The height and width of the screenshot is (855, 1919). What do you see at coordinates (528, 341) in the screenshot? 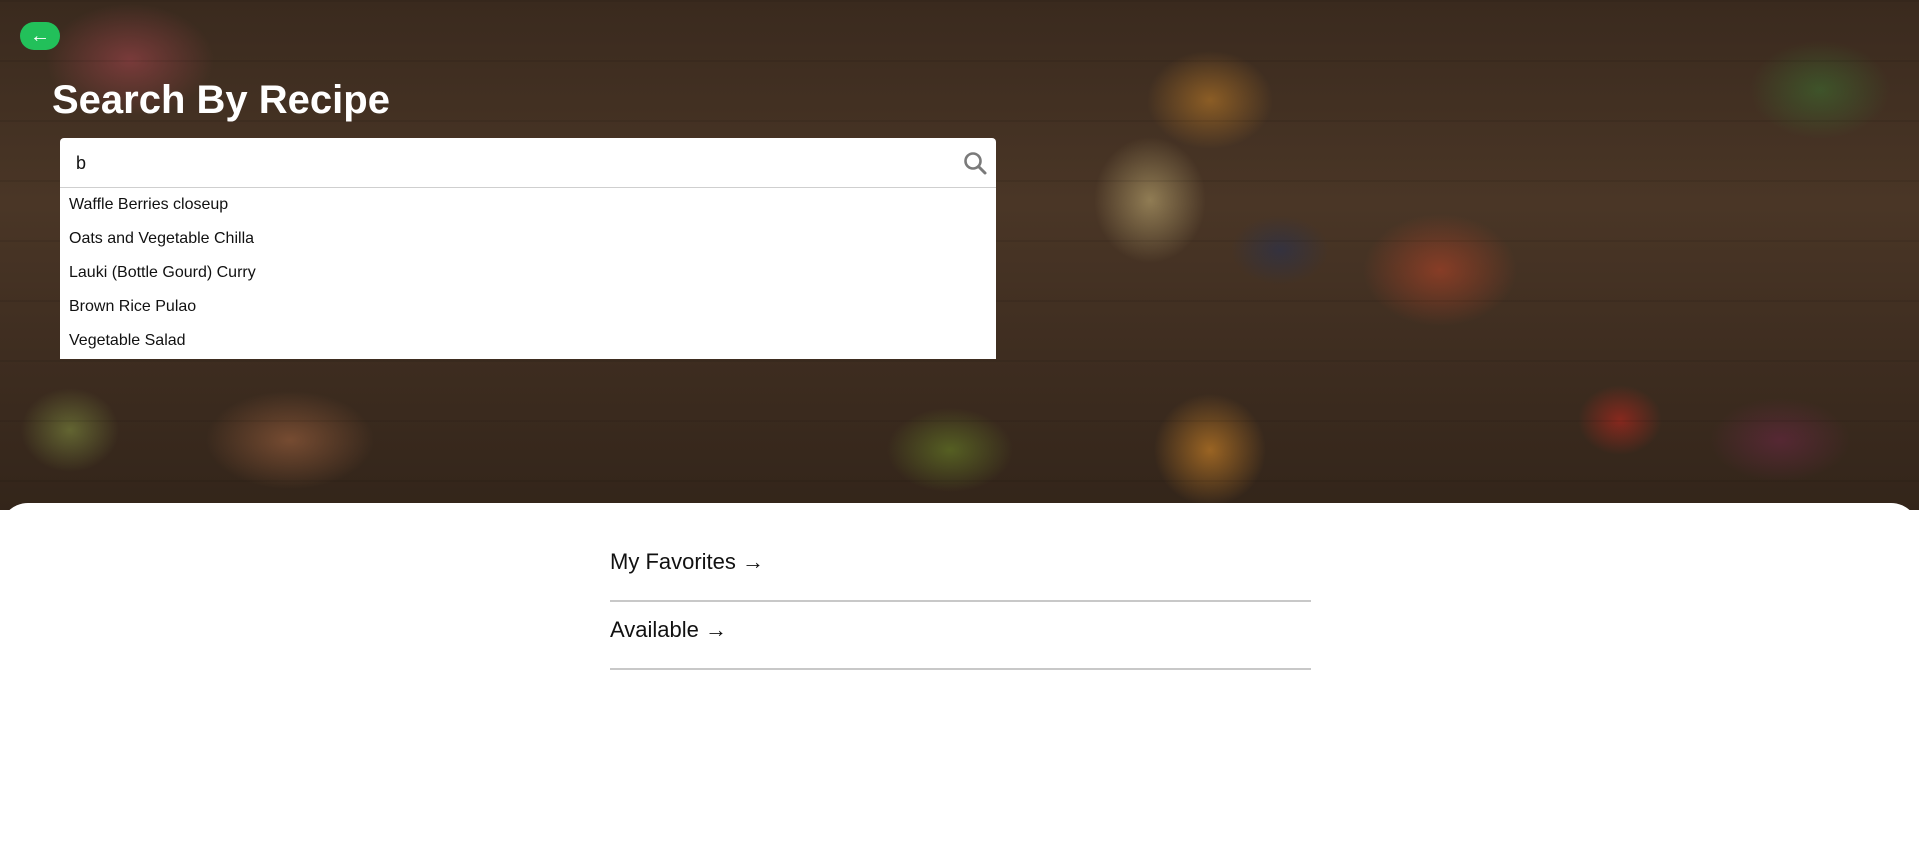
I see `suggestion-item: Vegetable Salad` at bounding box center [528, 341].